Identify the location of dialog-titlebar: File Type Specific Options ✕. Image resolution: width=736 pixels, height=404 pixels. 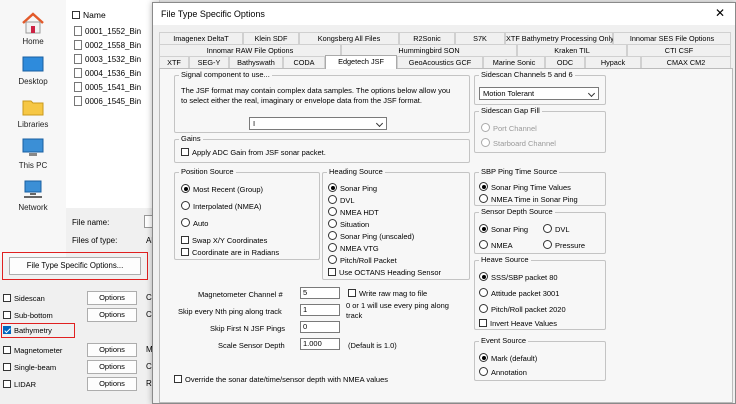
(444, 14).